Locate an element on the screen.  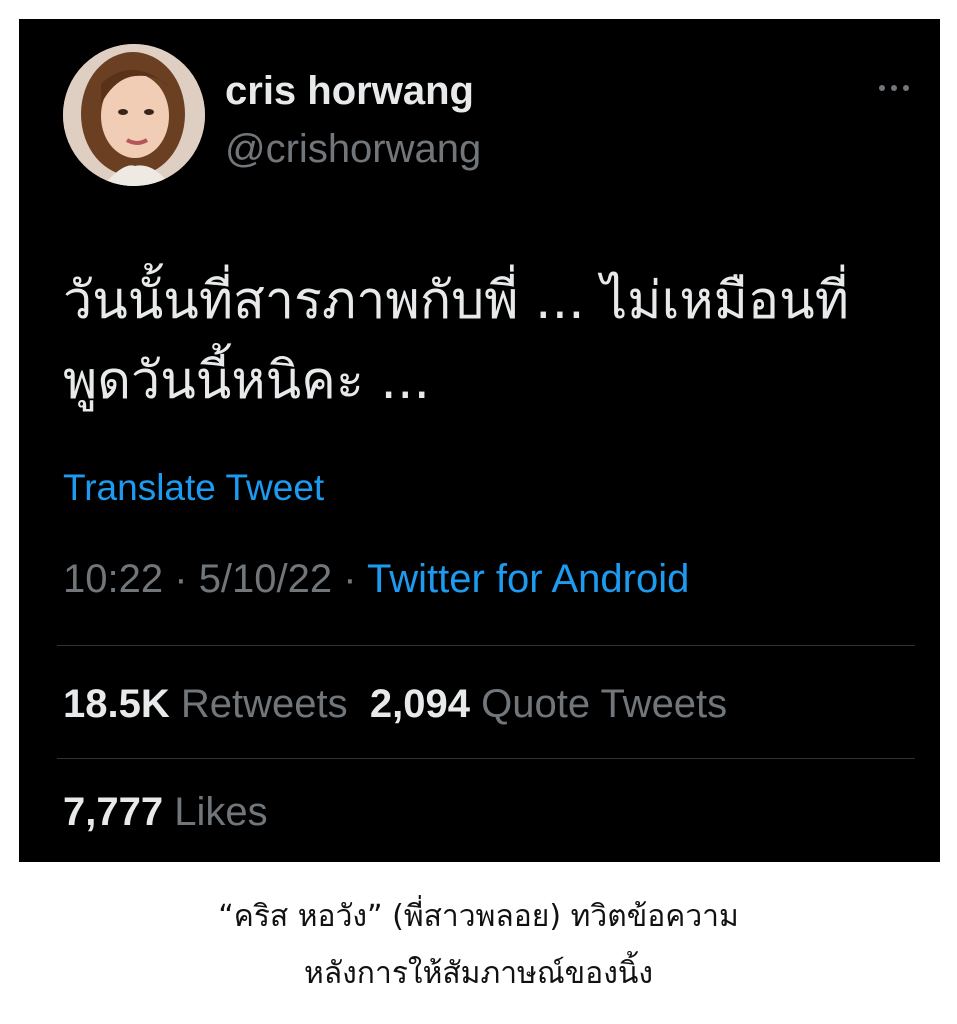
engagement-stats-row: 18.5K Retweets 2,094 Quote Tweets is located at coordinates (395, 704).